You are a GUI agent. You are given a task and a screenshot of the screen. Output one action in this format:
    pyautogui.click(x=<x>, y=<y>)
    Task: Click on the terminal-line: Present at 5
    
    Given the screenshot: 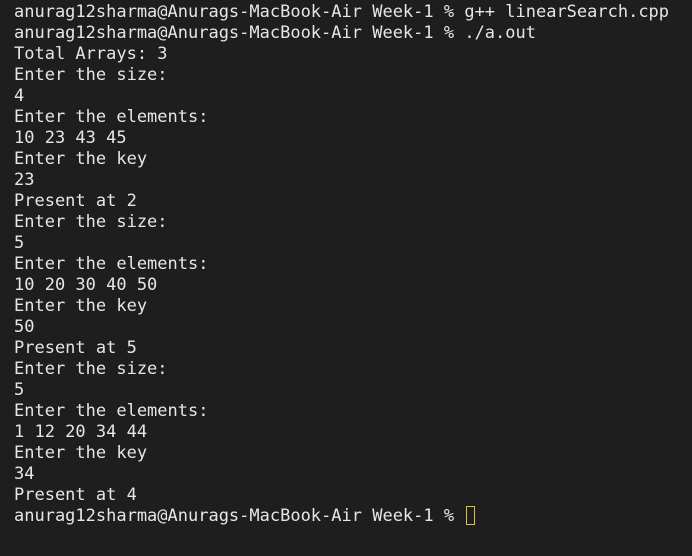 What is the action you would take?
    pyautogui.click(x=75, y=348)
    